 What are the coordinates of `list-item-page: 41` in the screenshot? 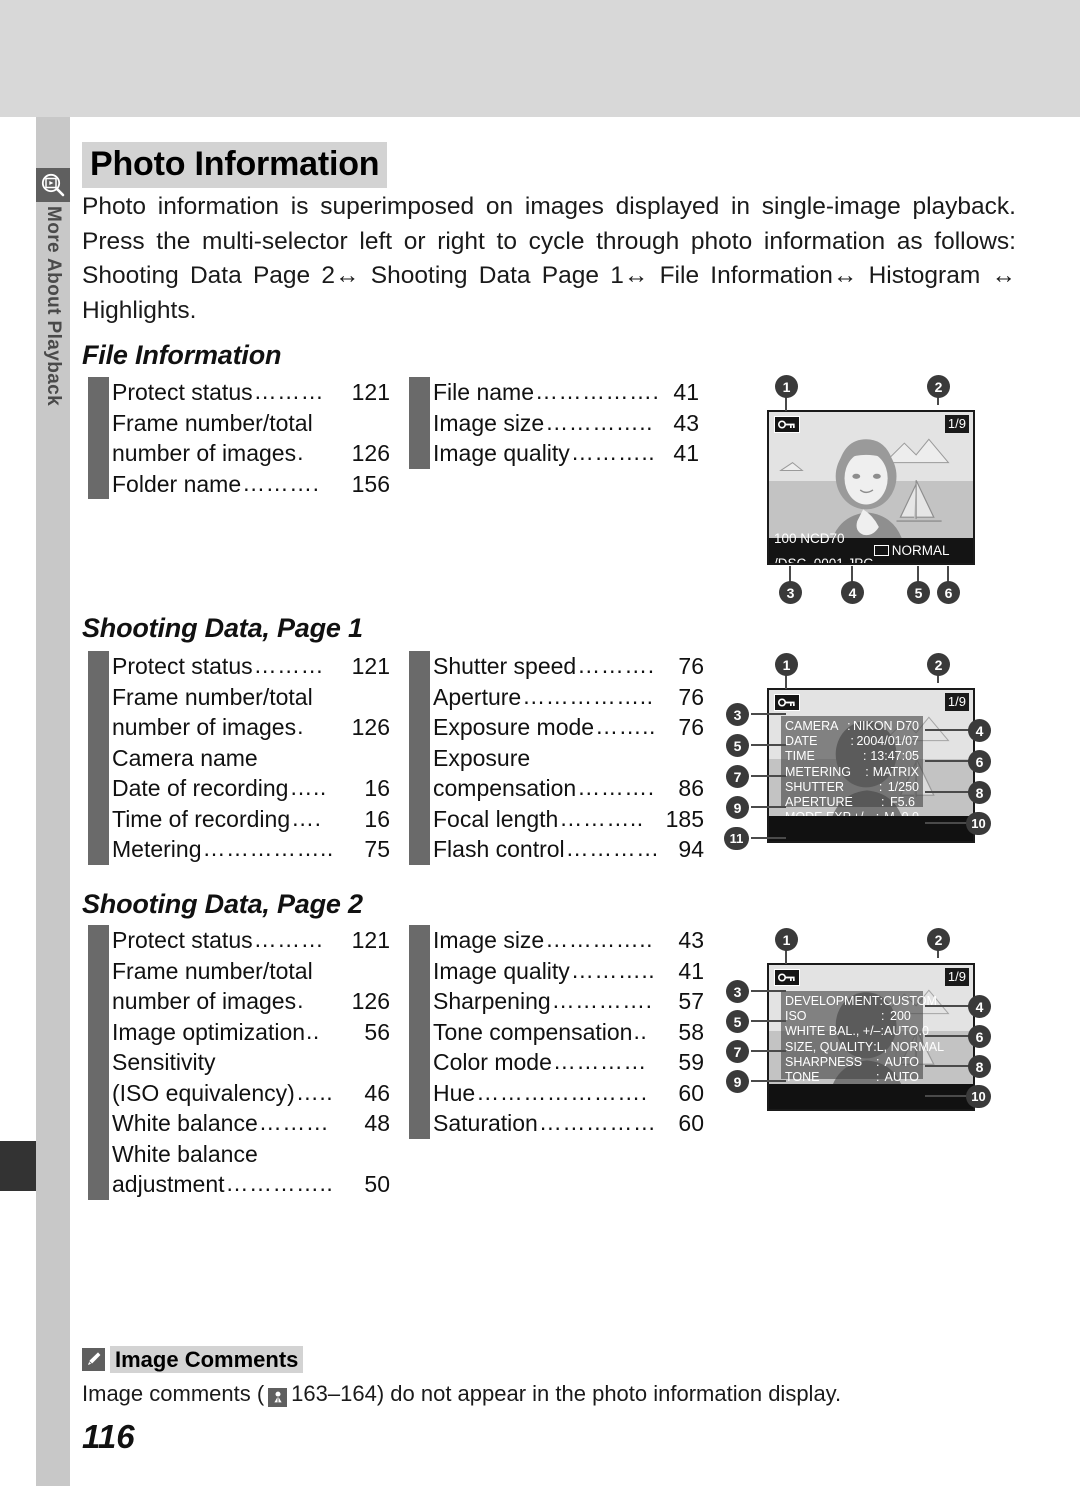 It's located at (686, 392).